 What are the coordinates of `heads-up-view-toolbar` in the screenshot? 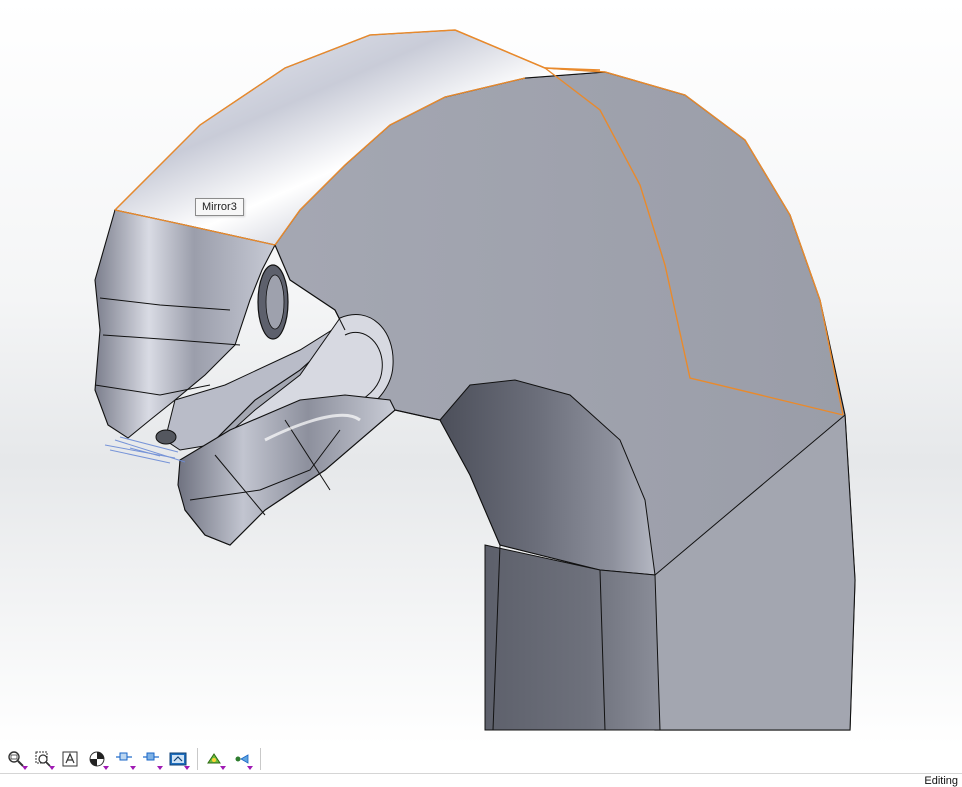 It's located at (481, 759).